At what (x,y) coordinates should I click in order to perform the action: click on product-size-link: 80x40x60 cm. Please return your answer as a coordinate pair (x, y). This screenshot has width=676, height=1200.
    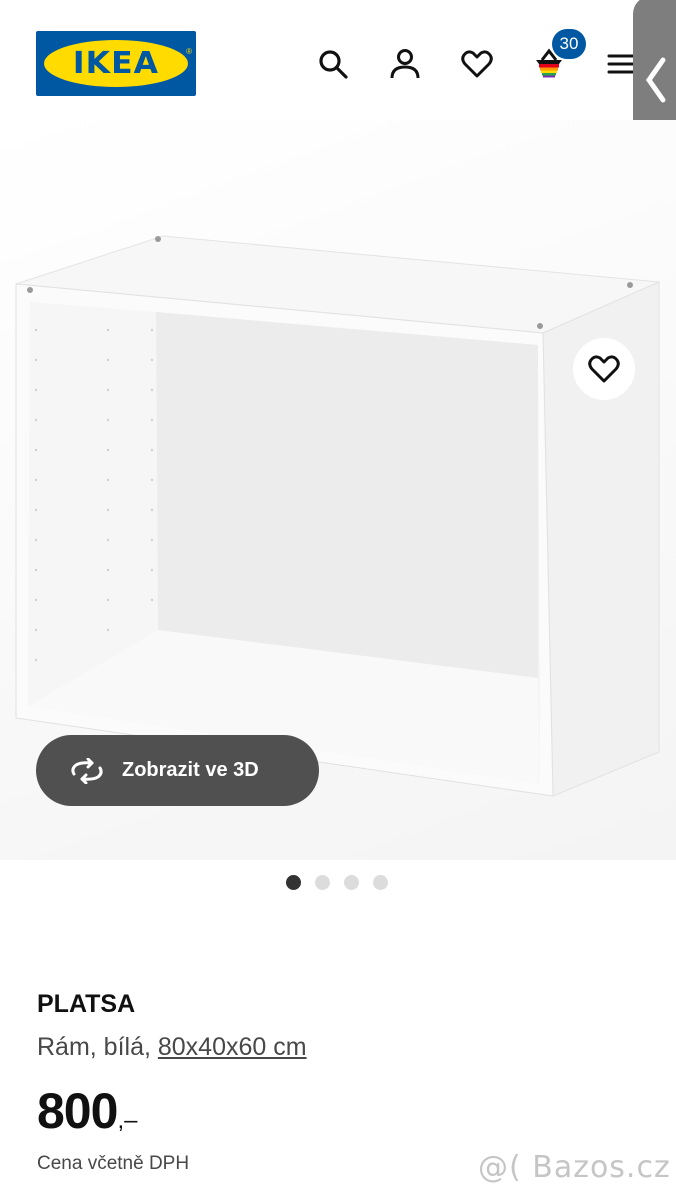
    Looking at the image, I should click on (232, 1047).